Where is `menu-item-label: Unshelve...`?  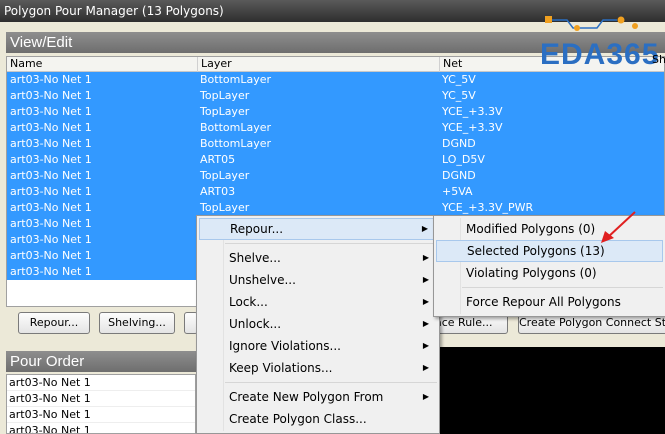 menu-item-label: Unshelve... is located at coordinates (262, 280).